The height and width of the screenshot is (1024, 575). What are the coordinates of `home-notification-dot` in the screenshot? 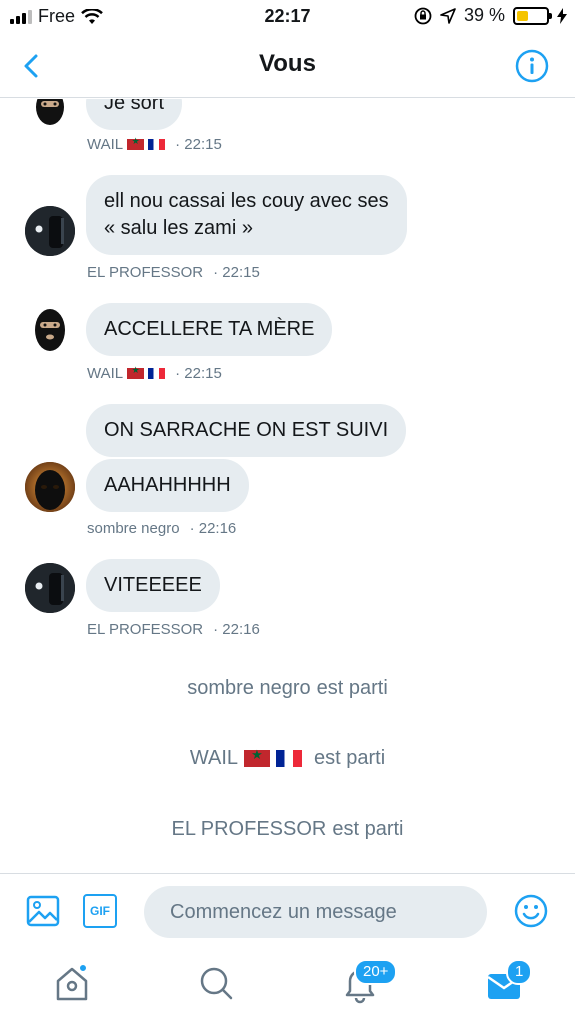 It's located at (83, 968).